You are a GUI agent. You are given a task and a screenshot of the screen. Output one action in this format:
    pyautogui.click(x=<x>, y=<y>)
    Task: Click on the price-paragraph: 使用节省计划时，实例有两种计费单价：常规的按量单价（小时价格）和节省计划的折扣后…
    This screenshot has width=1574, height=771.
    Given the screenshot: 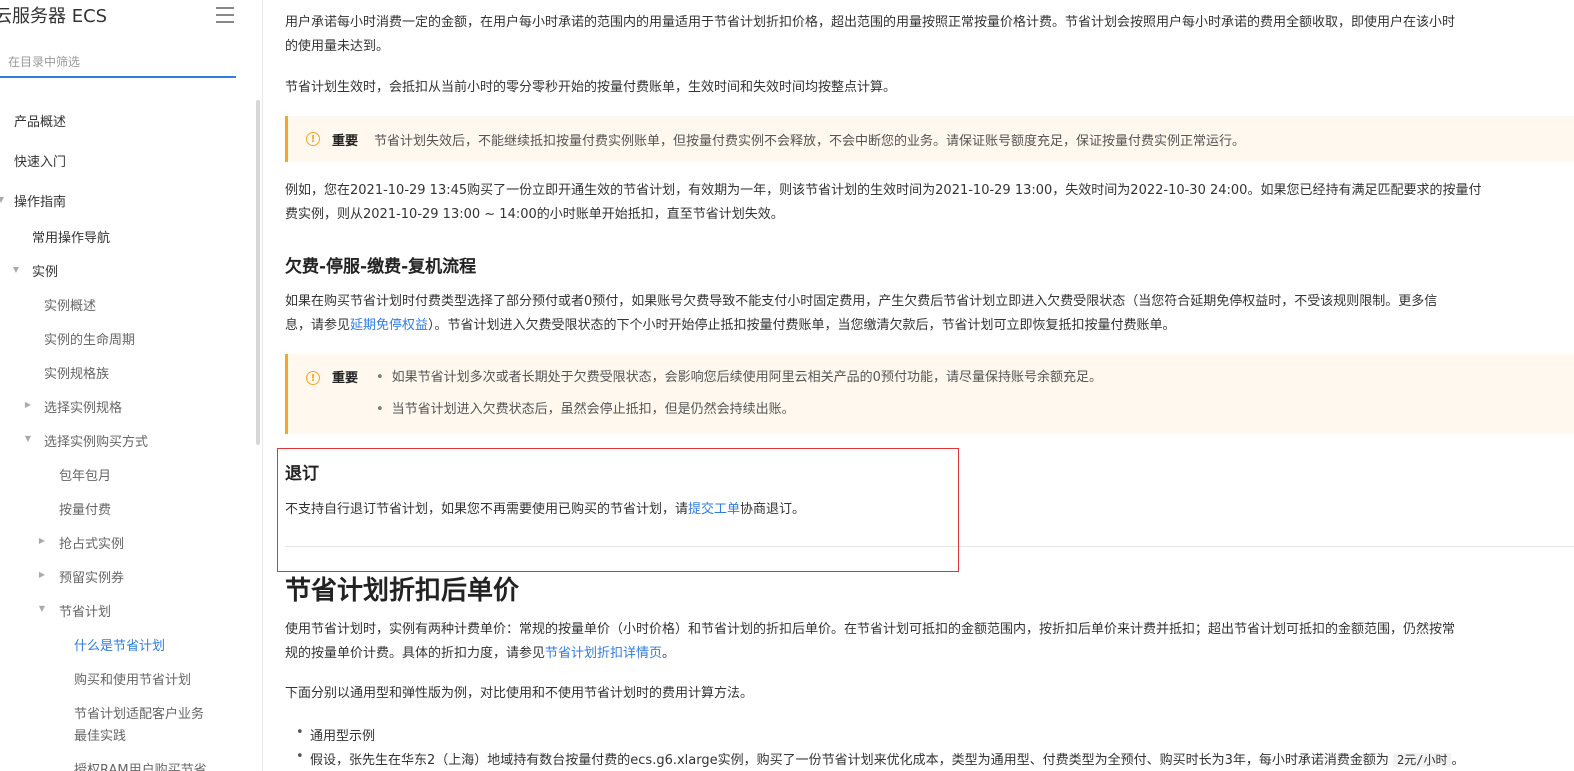 What is the action you would take?
    pyautogui.click(x=927, y=642)
    